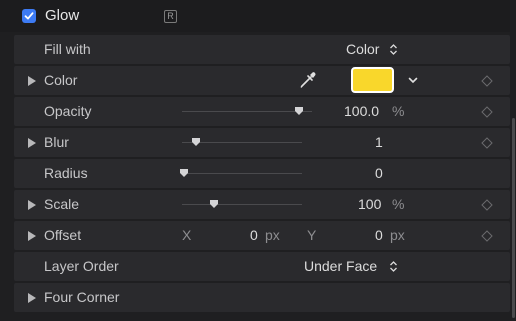 The width and height of the screenshot is (516, 321). Describe the element at coordinates (56, 142) in the screenshot. I see `blur-label: Blur` at that location.